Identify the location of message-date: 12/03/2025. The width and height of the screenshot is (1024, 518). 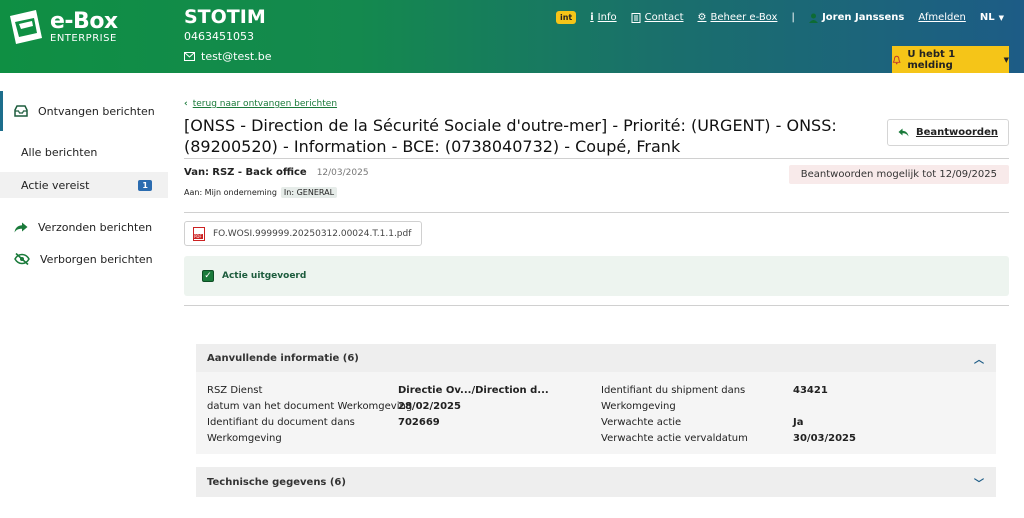
(342, 173).